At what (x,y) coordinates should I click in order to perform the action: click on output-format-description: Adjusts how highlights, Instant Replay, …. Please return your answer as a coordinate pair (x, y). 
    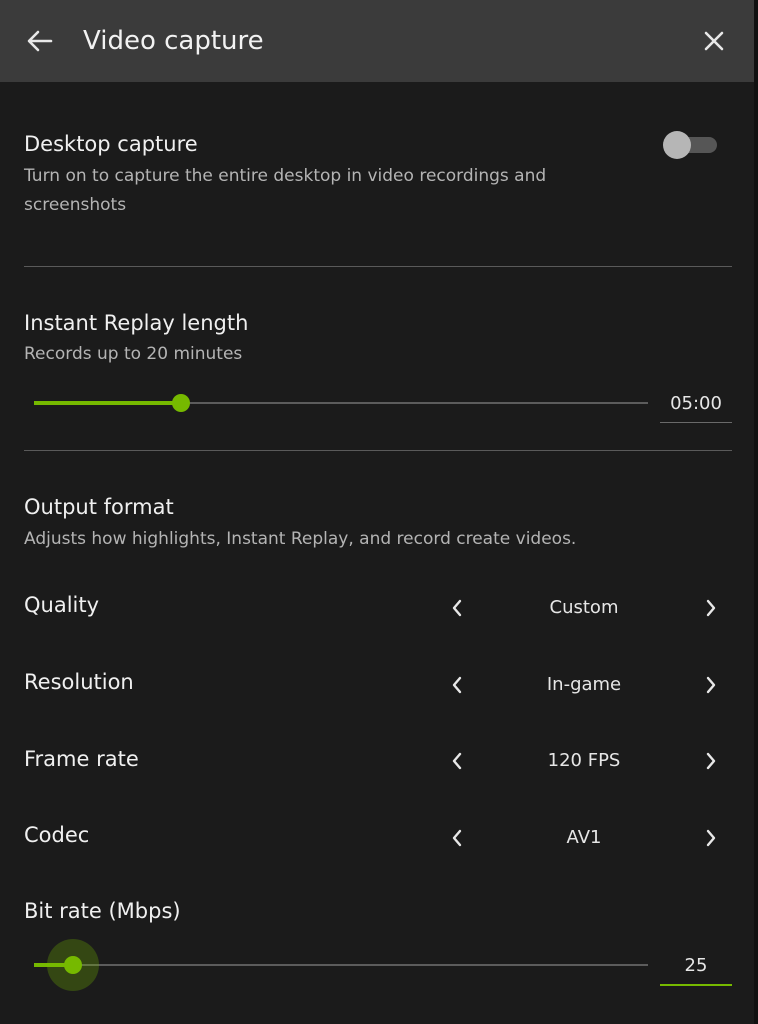
    Looking at the image, I should click on (300, 539).